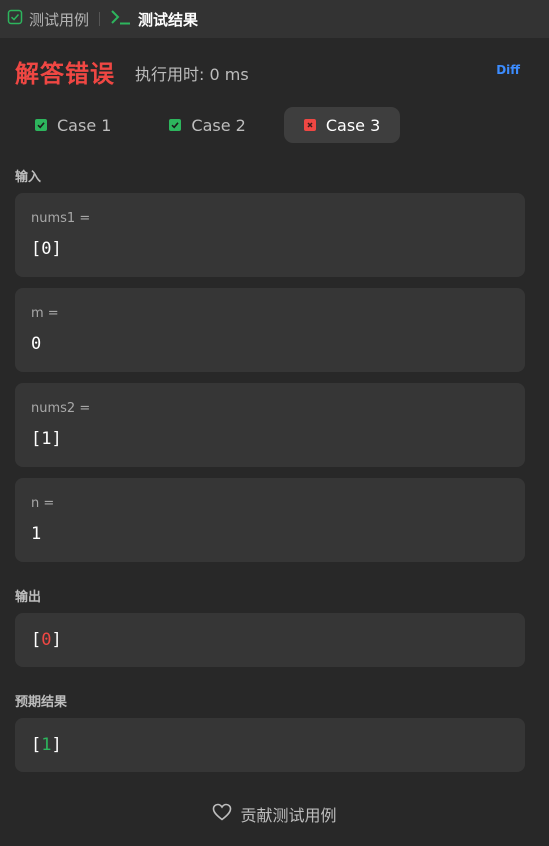 This screenshot has height=846, width=549. I want to click on tab-results: 测试结果, so click(154, 19).